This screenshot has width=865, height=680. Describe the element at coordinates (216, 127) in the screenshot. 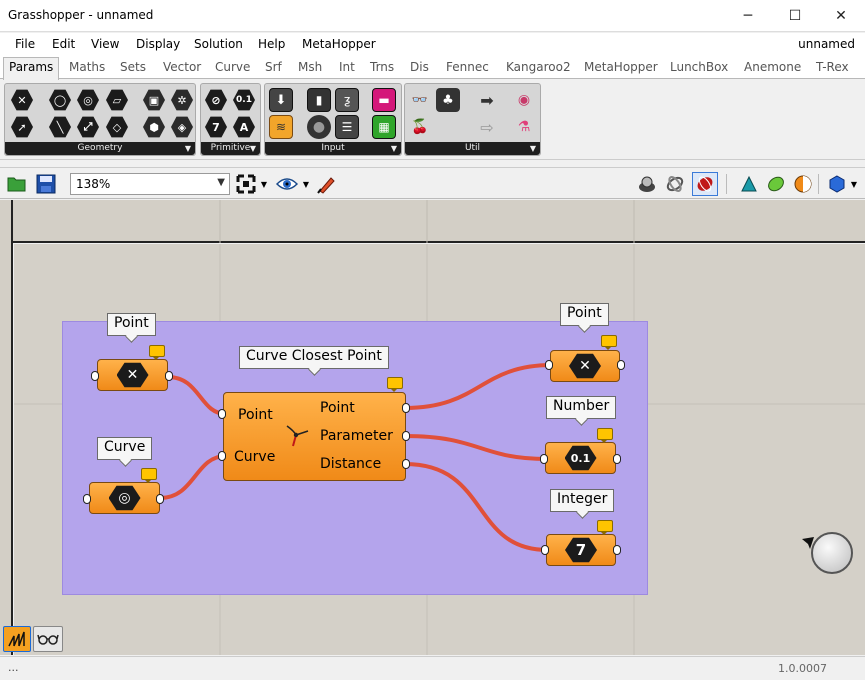

I see `integer-param-icon: 7` at that location.